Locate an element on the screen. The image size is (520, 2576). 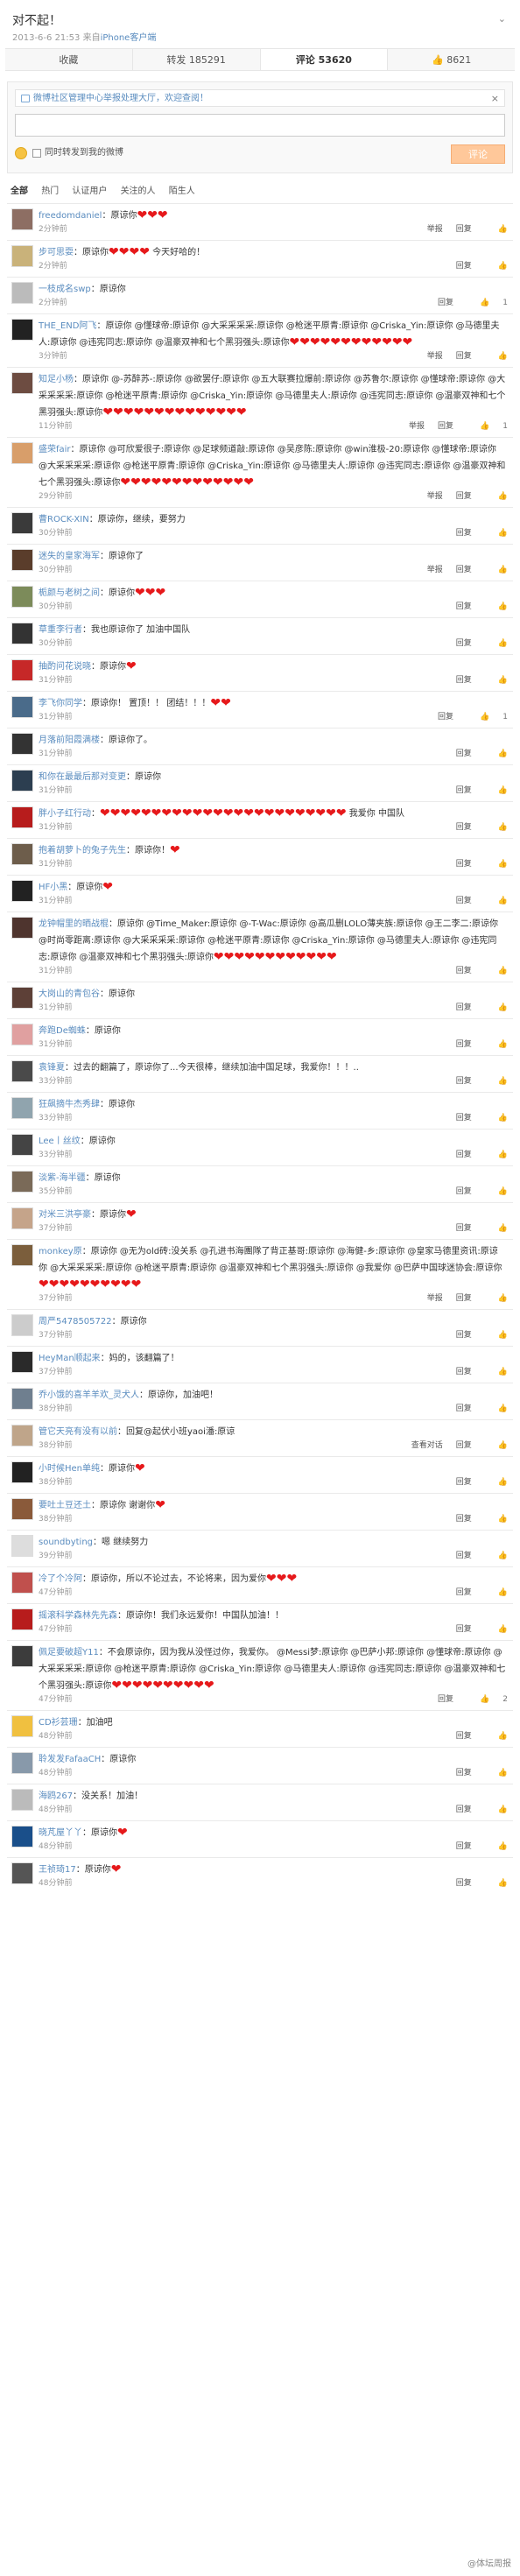
comment-author: 步可思耍 is located at coordinates (56, 252).